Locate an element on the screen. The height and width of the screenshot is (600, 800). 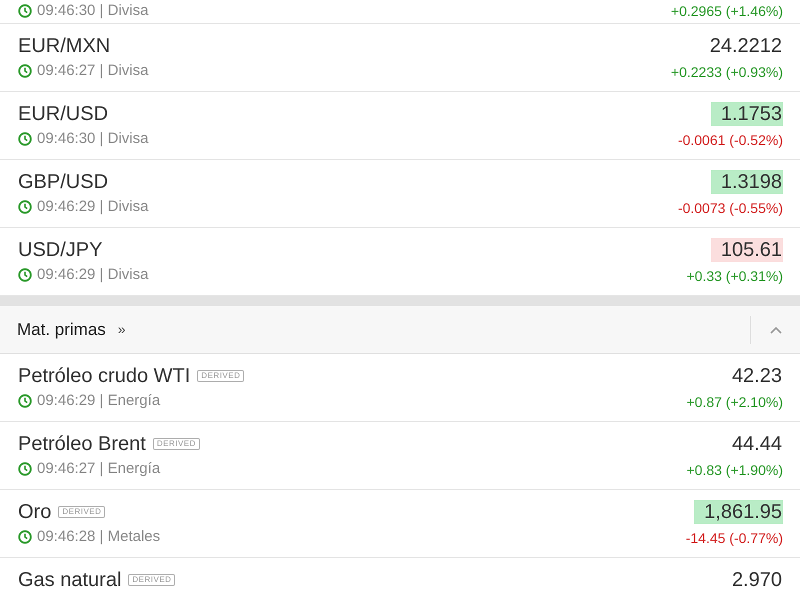
change-text: -0.0073 (-0.55%) is located at coordinates (730, 208).